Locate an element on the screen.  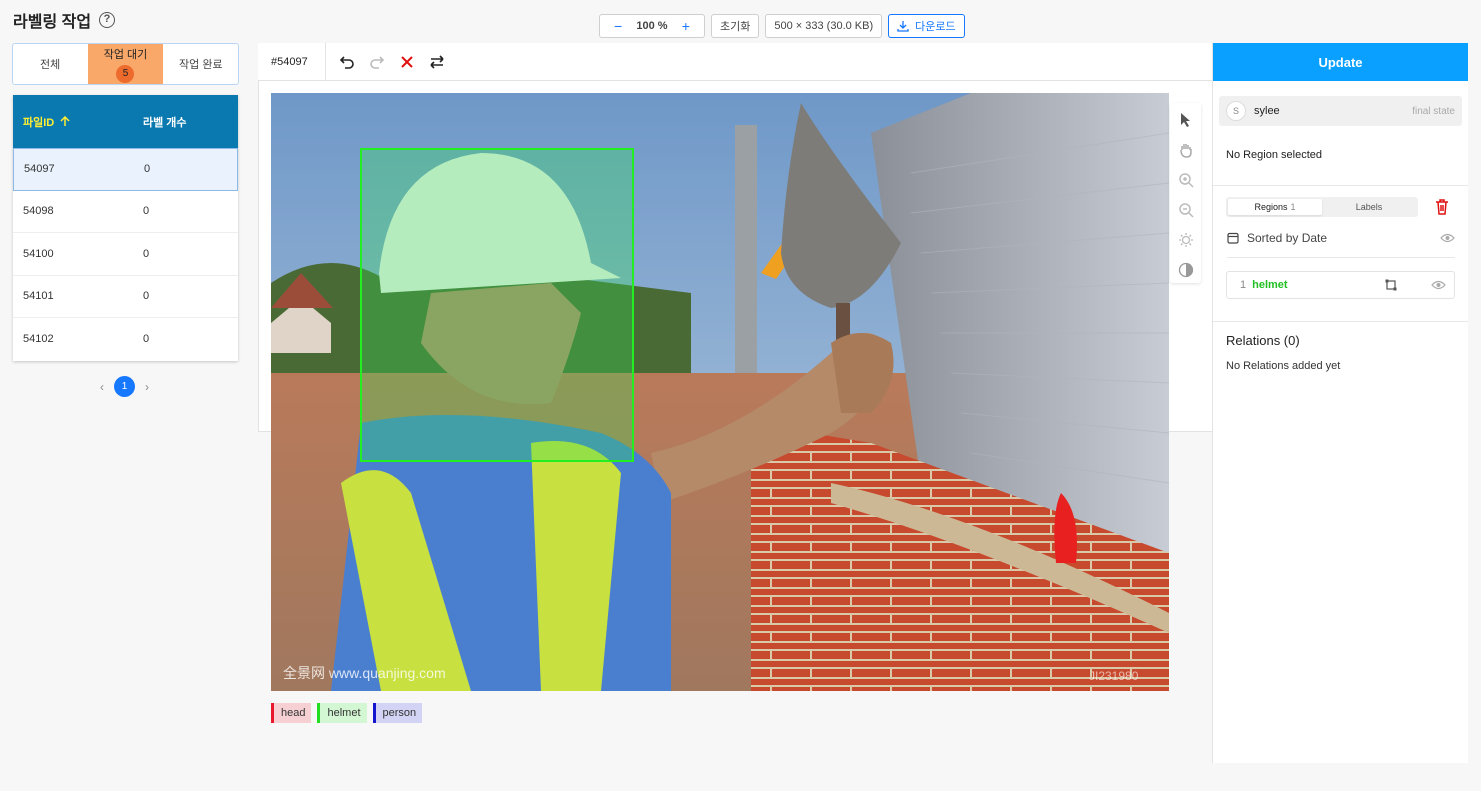
zoom-value: 100 % is located at coordinates (652, 26).